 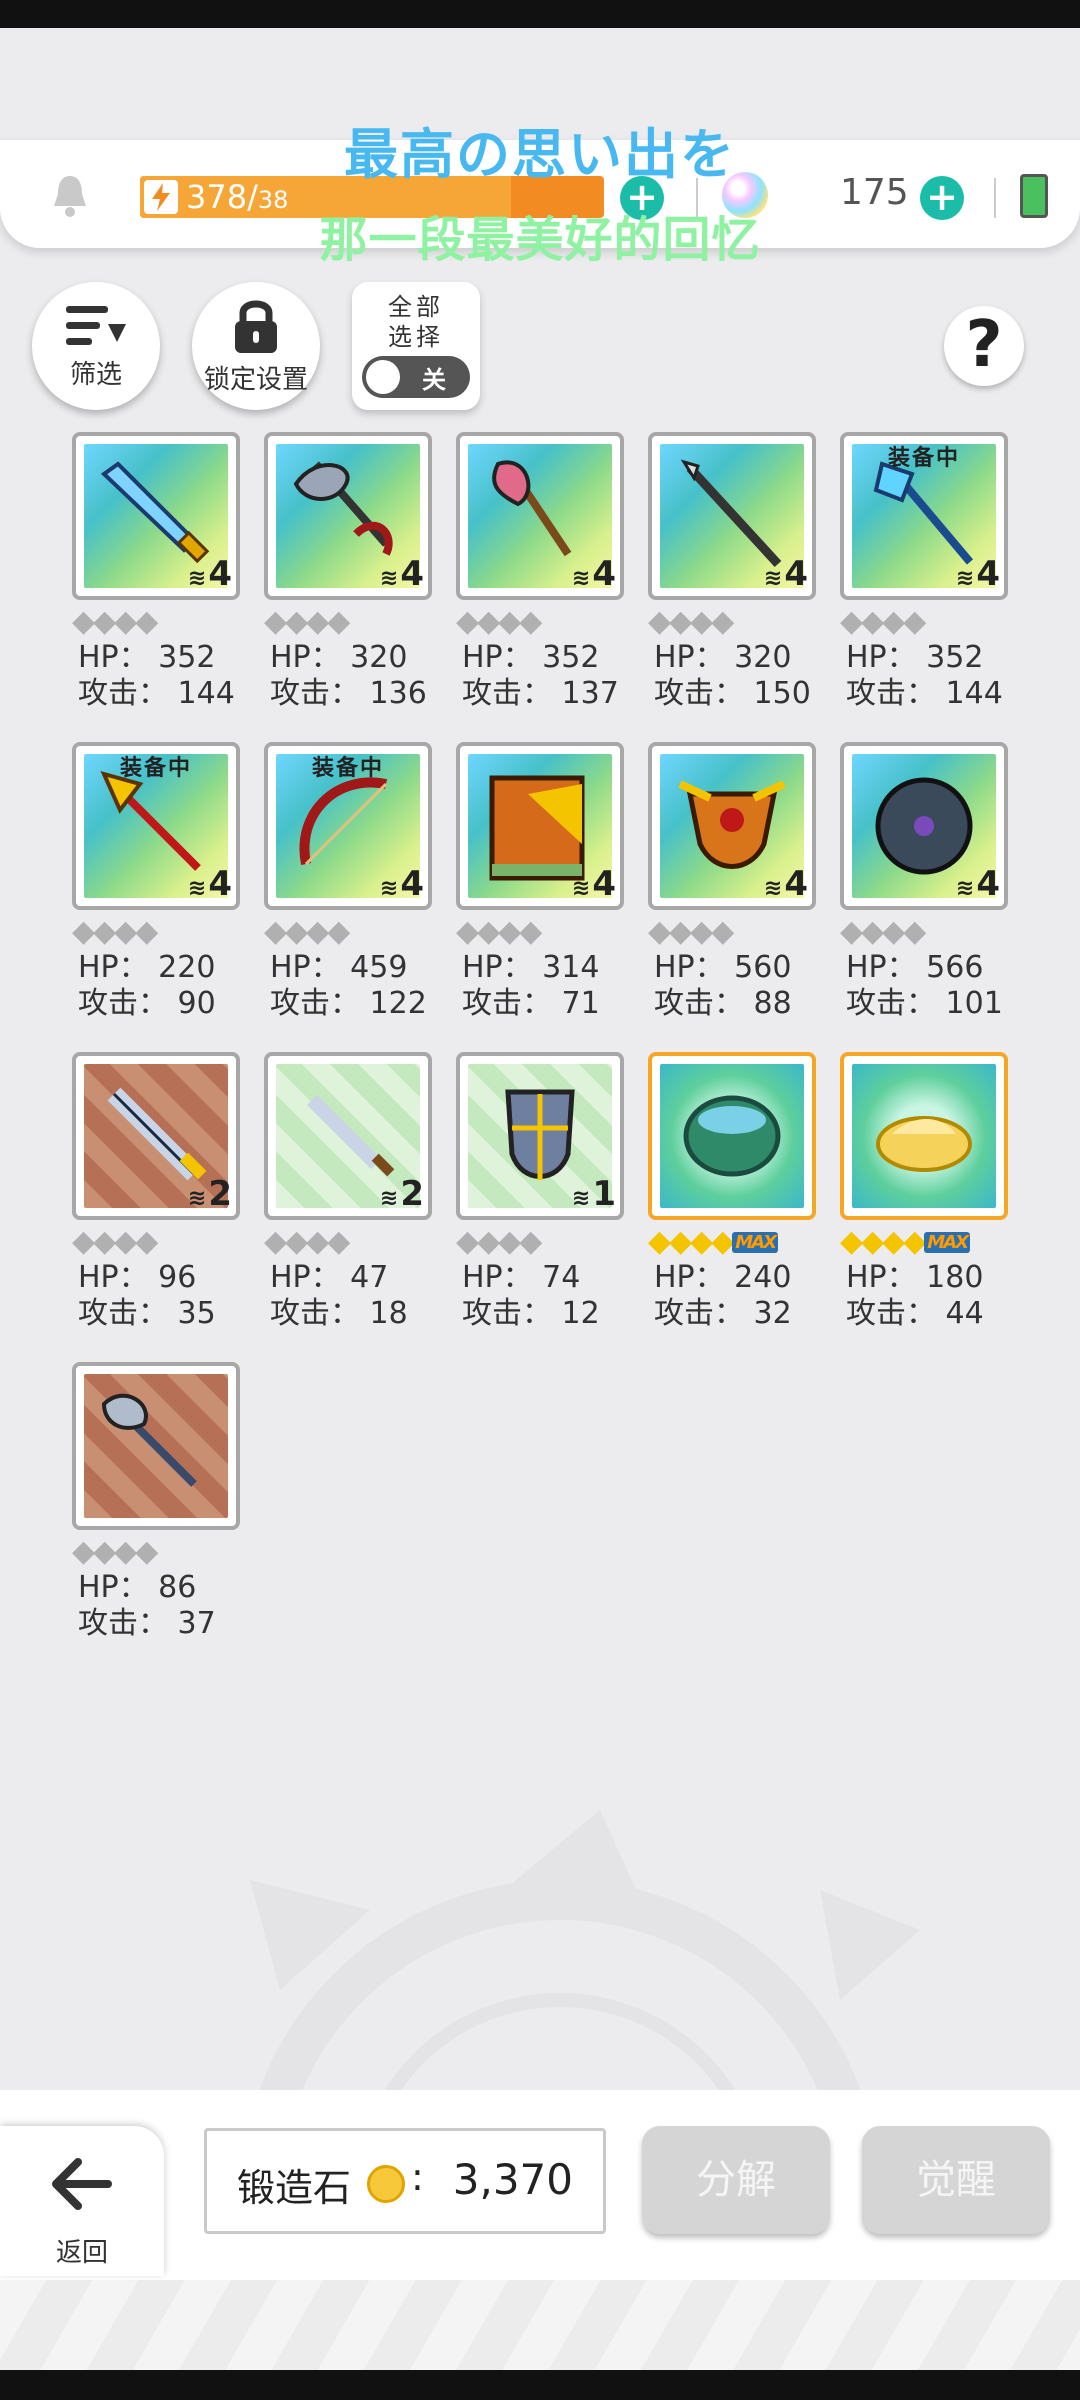 I want to click on hp-stat: HP： 320, so click(x=339, y=657).